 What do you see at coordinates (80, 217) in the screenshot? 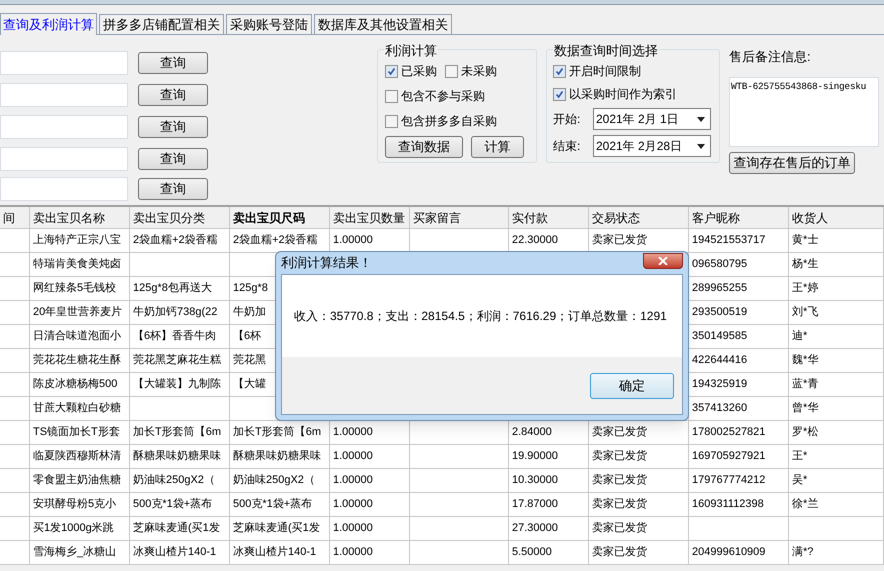
I see `column-header: 卖出宝贝名称` at bounding box center [80, 217].